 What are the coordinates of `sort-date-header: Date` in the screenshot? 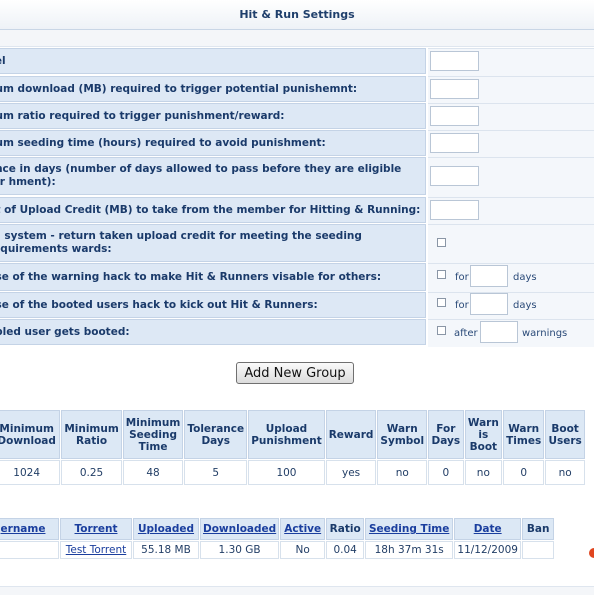 It's located at (488, 529).